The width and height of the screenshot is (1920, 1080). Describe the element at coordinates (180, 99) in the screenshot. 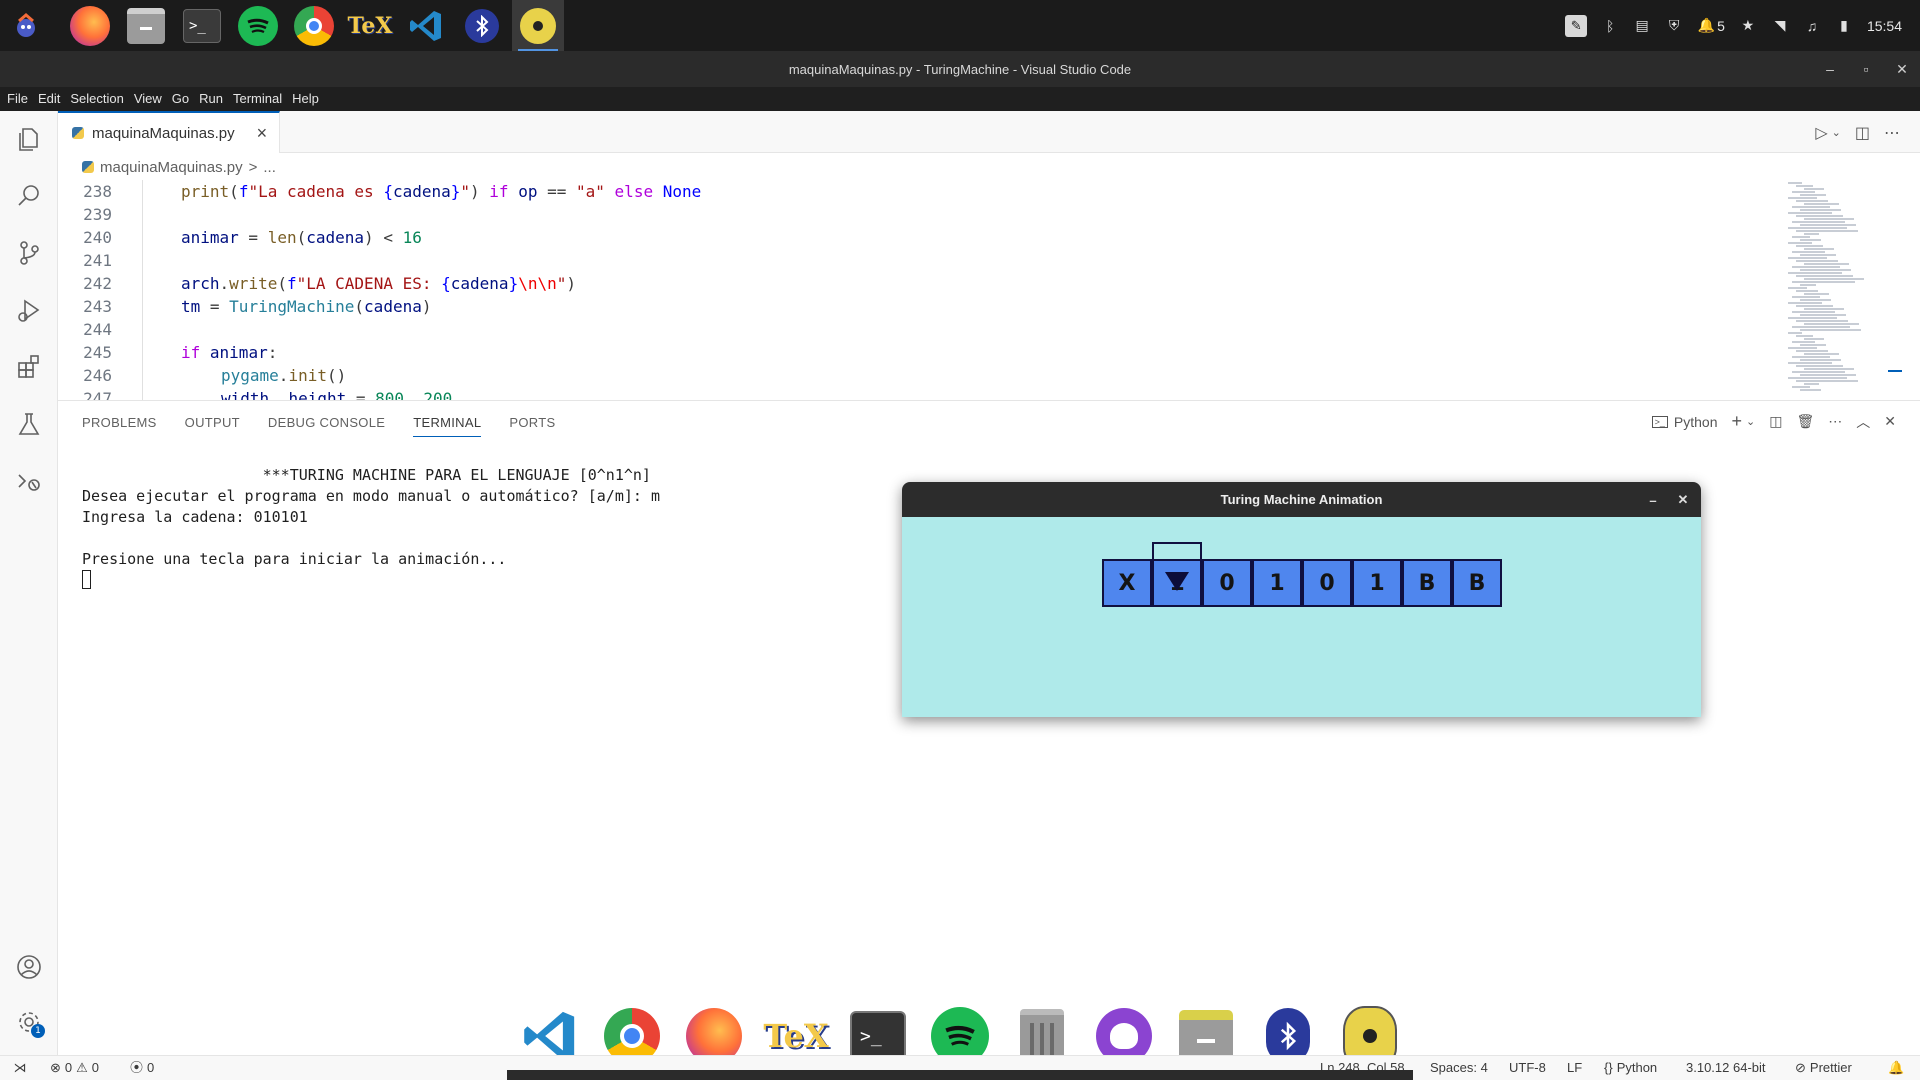

I see `menu-go: Go` at that location.